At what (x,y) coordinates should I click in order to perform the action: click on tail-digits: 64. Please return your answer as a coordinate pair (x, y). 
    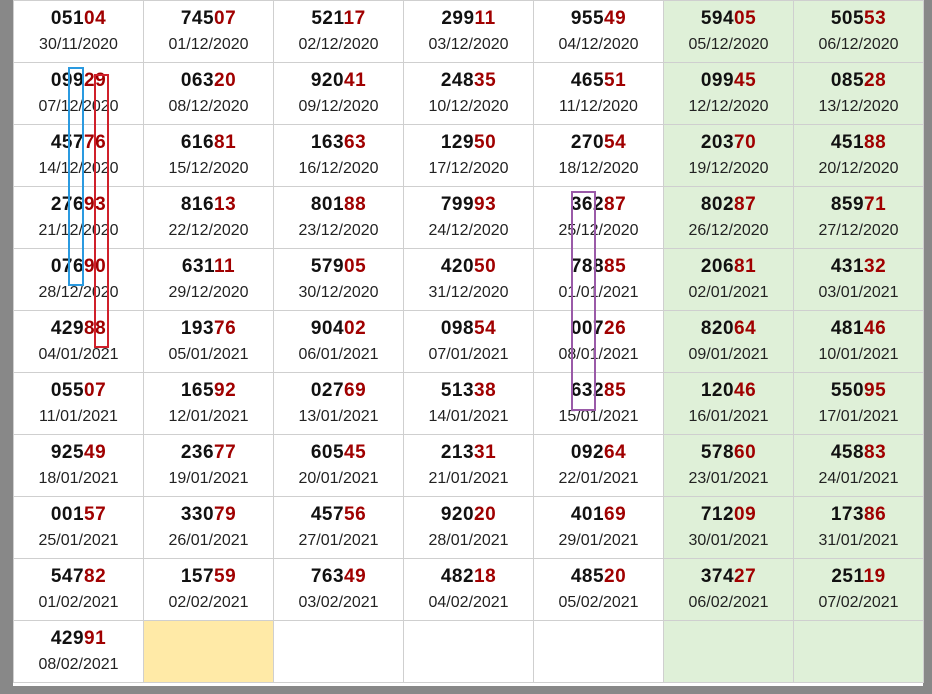
    Looking at the image, I should click on (745, 328).